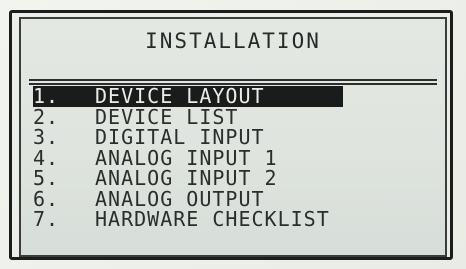 This screenshot has width=466, height=269. Describe the element at coordinates (46, 219) in the screenshot. I see `menu-item-number: 7.` at that location.